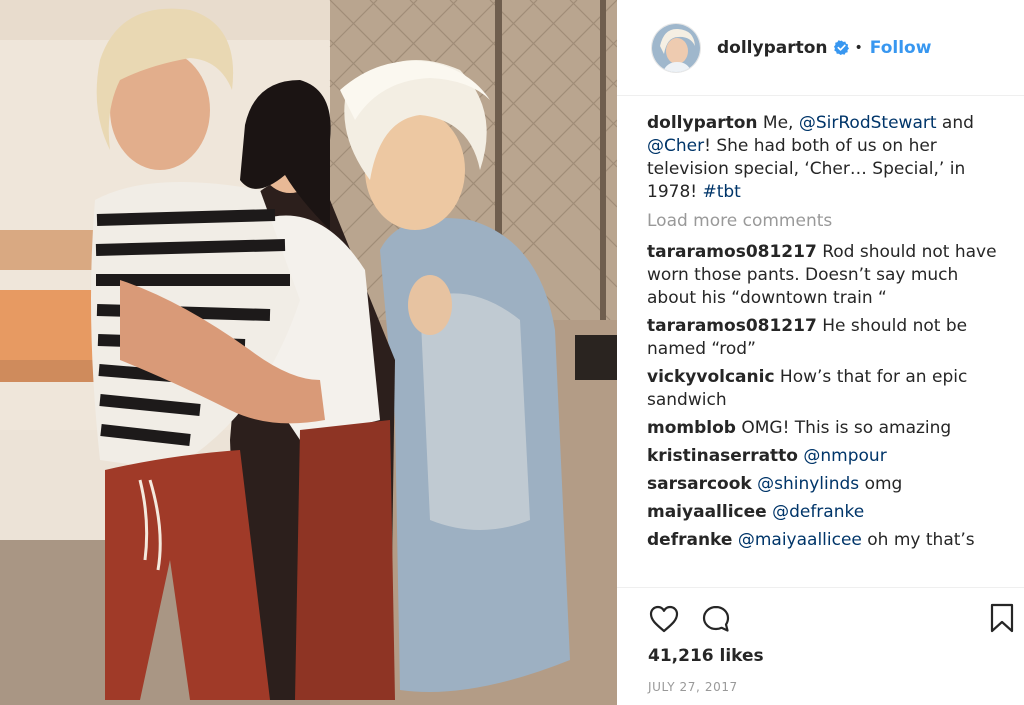 The image size is (1024, 705). Describe the element at coordinates (818, 512) in the screenshot. I see `comment-mention: @defranke` at that location.